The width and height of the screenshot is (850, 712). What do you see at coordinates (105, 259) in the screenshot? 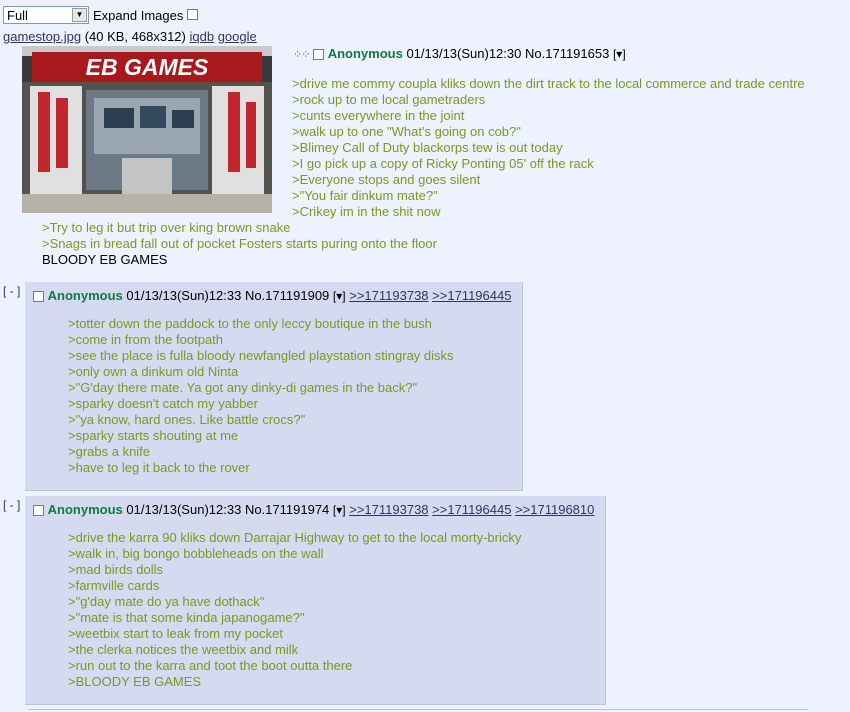
I see `op-final-line: BLOODY EB GAMES` at bounding box center [105, 259].